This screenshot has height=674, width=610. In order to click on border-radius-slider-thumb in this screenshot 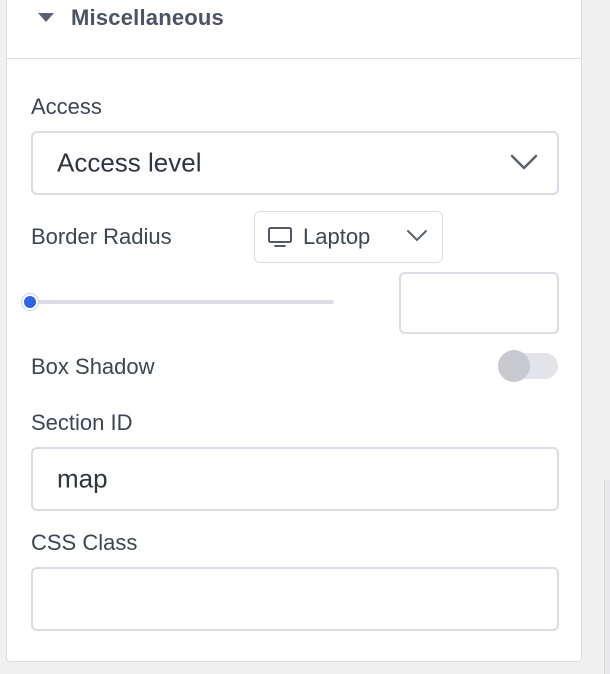, I will do `click(30, 302)`.